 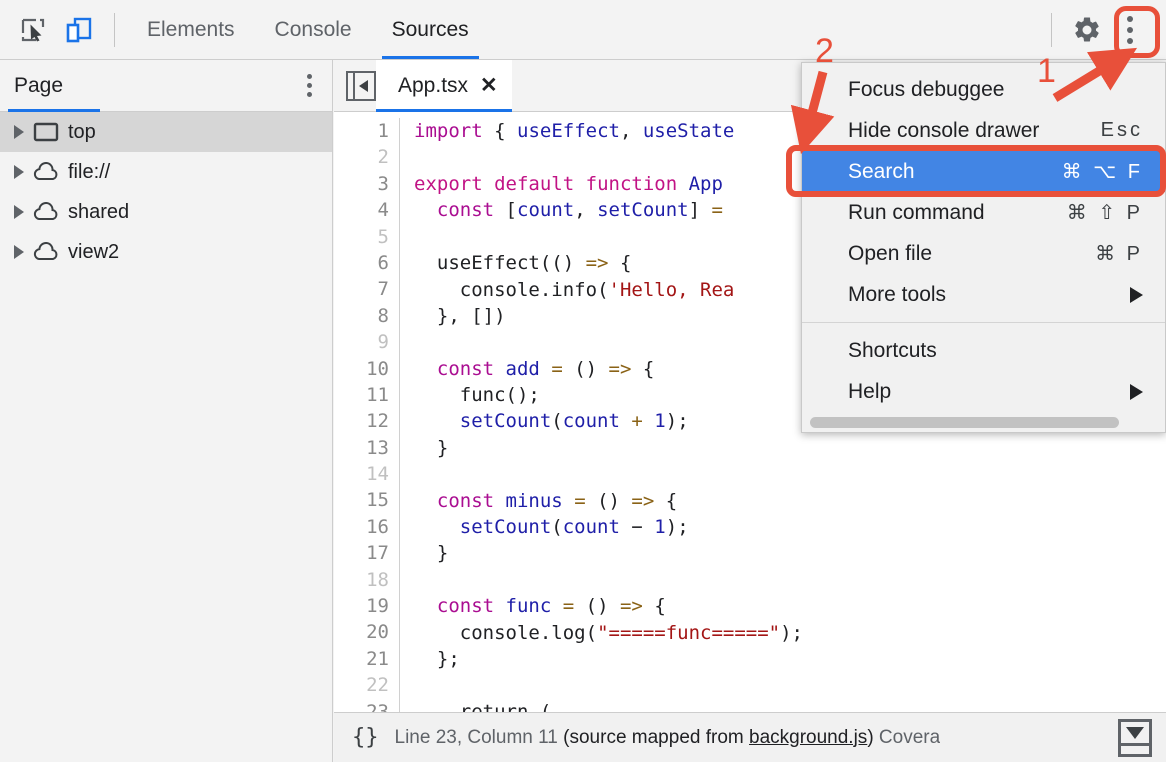 I want to click on sidebar-tab-underline, so click(x=54, y=110).